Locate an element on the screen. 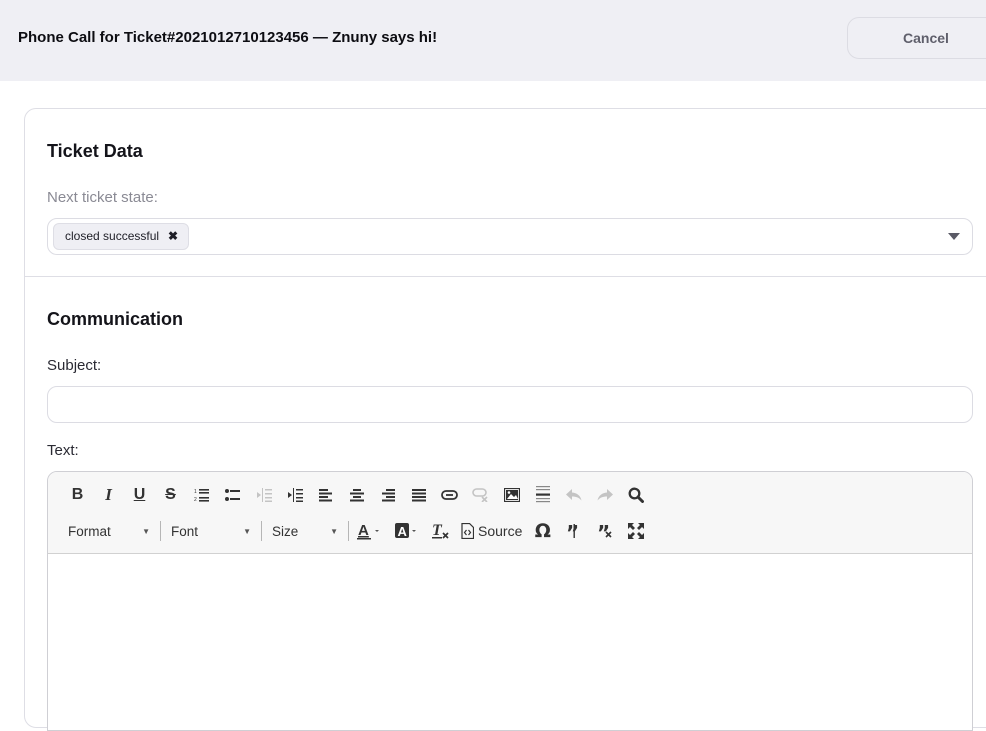  align-center-button is located at coordinates (356, 495).